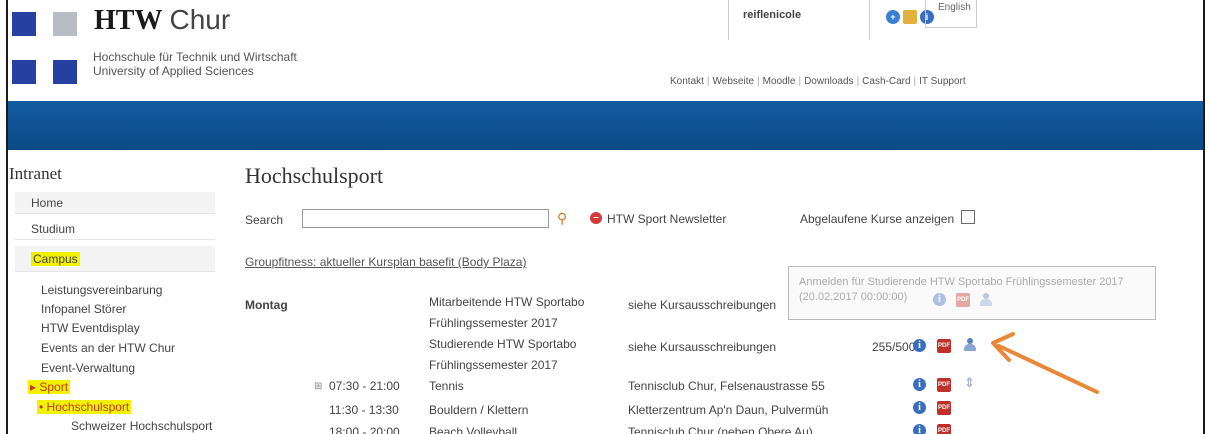 This screenshot has height=434, width=1210. Describe the element at coordinates (942, 81) in the screenshot. I see `link-it-support: IT Support` at that location.